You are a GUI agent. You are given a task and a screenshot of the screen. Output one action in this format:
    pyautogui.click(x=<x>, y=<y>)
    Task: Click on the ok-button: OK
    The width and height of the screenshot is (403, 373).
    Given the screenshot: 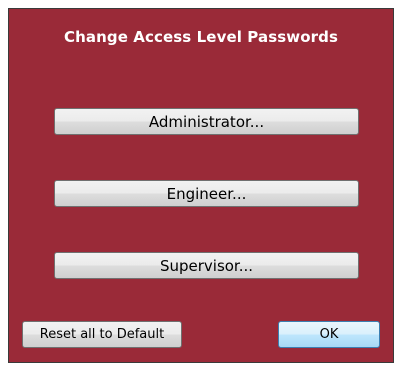 What is the action you would take?
    pyautogui.click(x=329, y=334)
    